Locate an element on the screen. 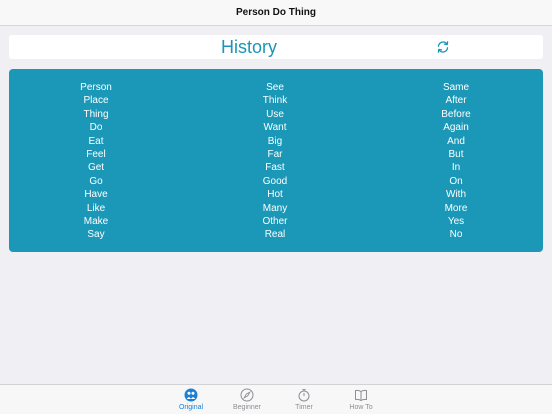  history-header: History is located at coordinates (276, 47).